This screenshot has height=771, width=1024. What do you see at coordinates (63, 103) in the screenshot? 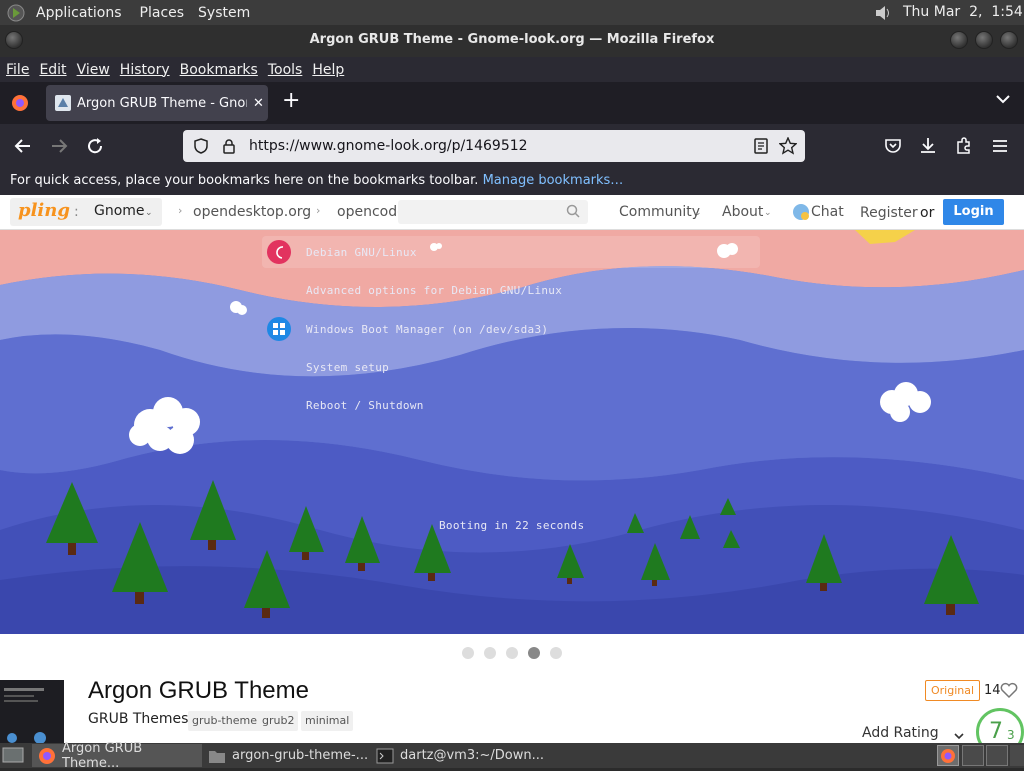
I see `gnome-look-favicon-icon` at bounding box center [63, 103].